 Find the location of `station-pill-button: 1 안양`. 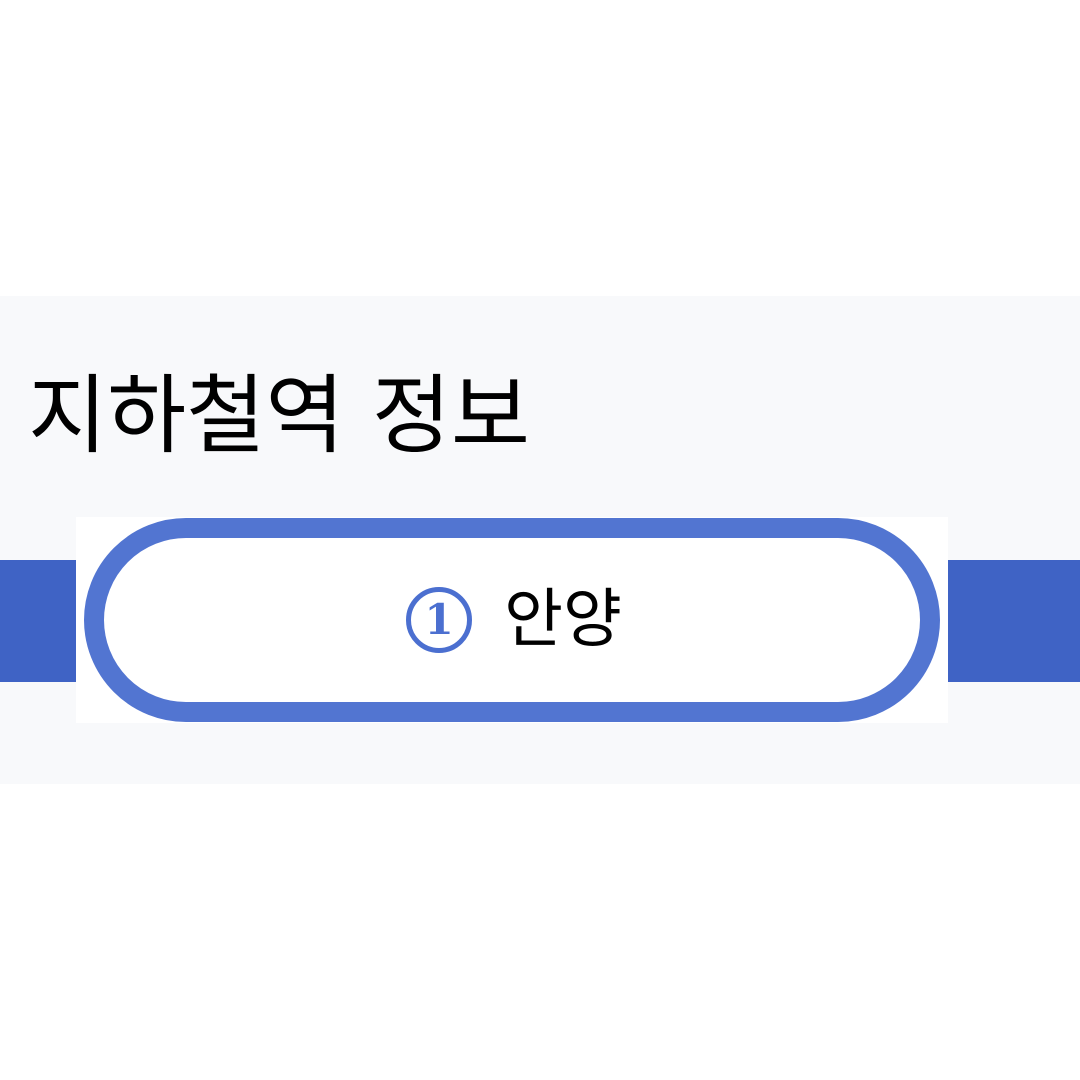

station-pill-button: 1 안양 is located at coordinates (512, 620).